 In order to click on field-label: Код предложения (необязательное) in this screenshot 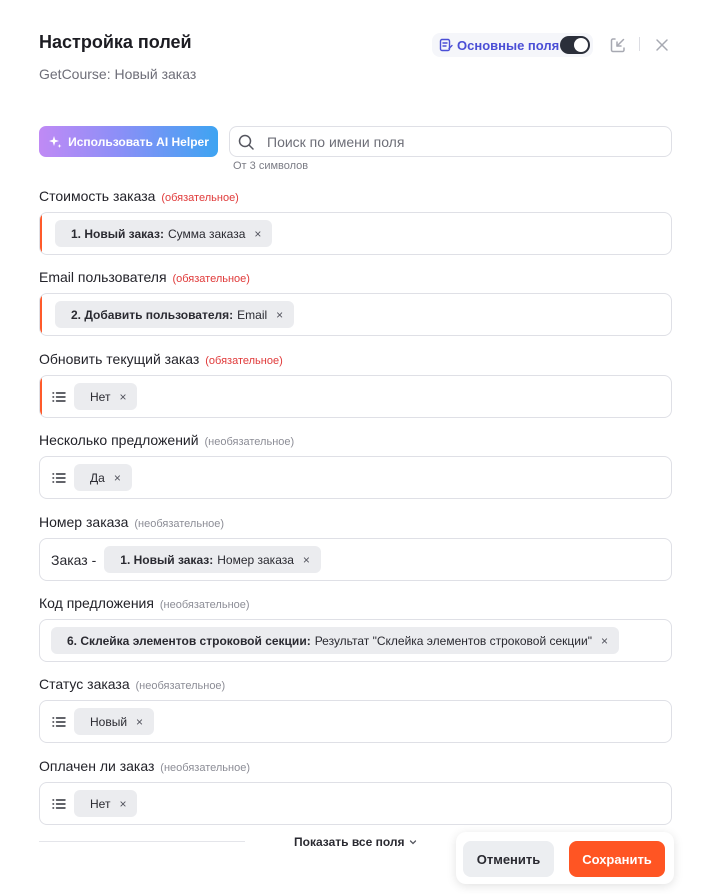, I will do `click(144, 603)`.